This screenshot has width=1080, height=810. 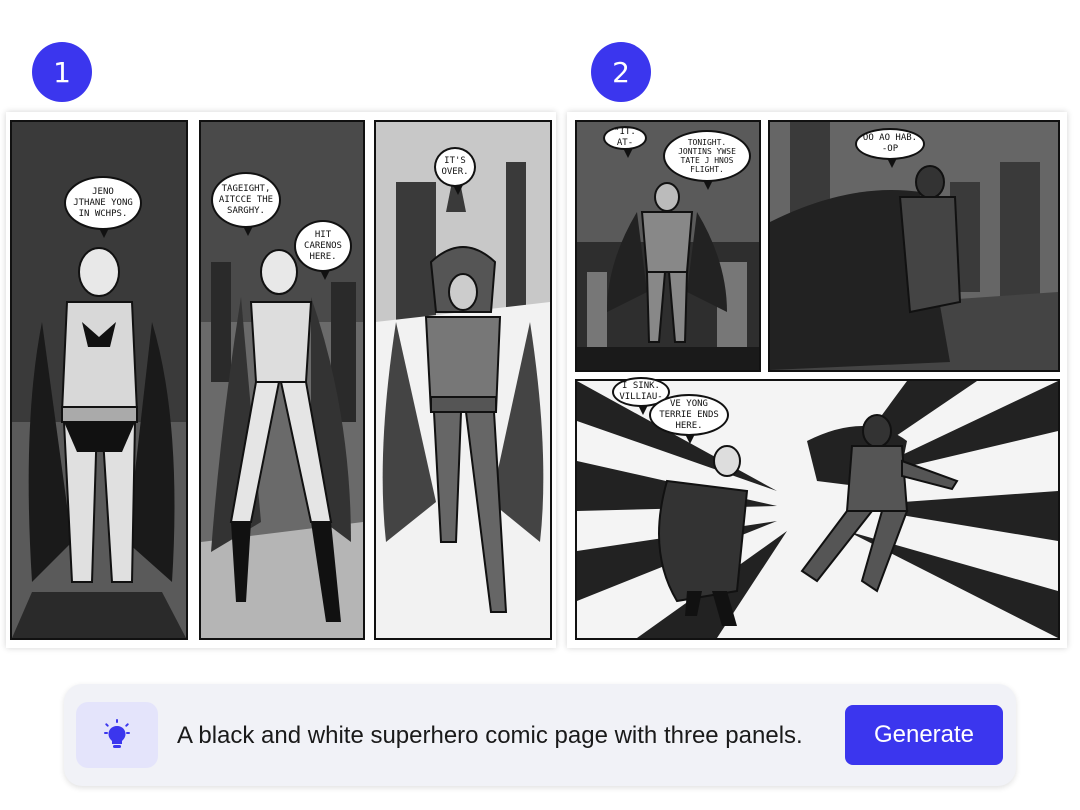 I want to click on lightbulb-icon-container, so click(x=117, y=735).